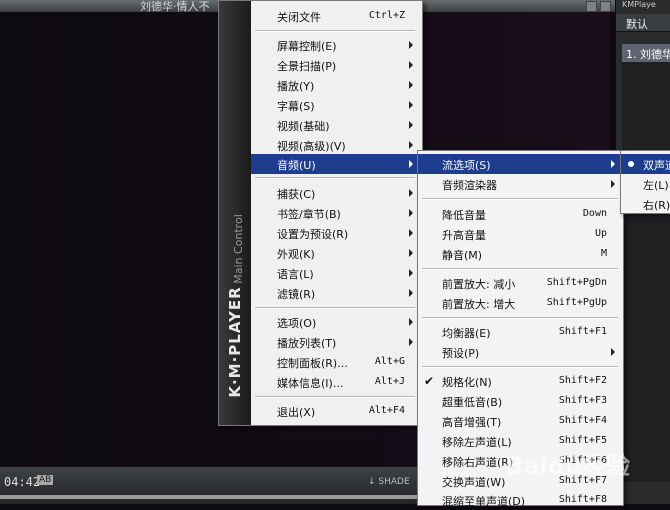 This screenshot has height=510, width=670. Describe the element at coordinates (389, 361) in the screenshot. I see `menu-item-shortcut: Alt+G` at that location.